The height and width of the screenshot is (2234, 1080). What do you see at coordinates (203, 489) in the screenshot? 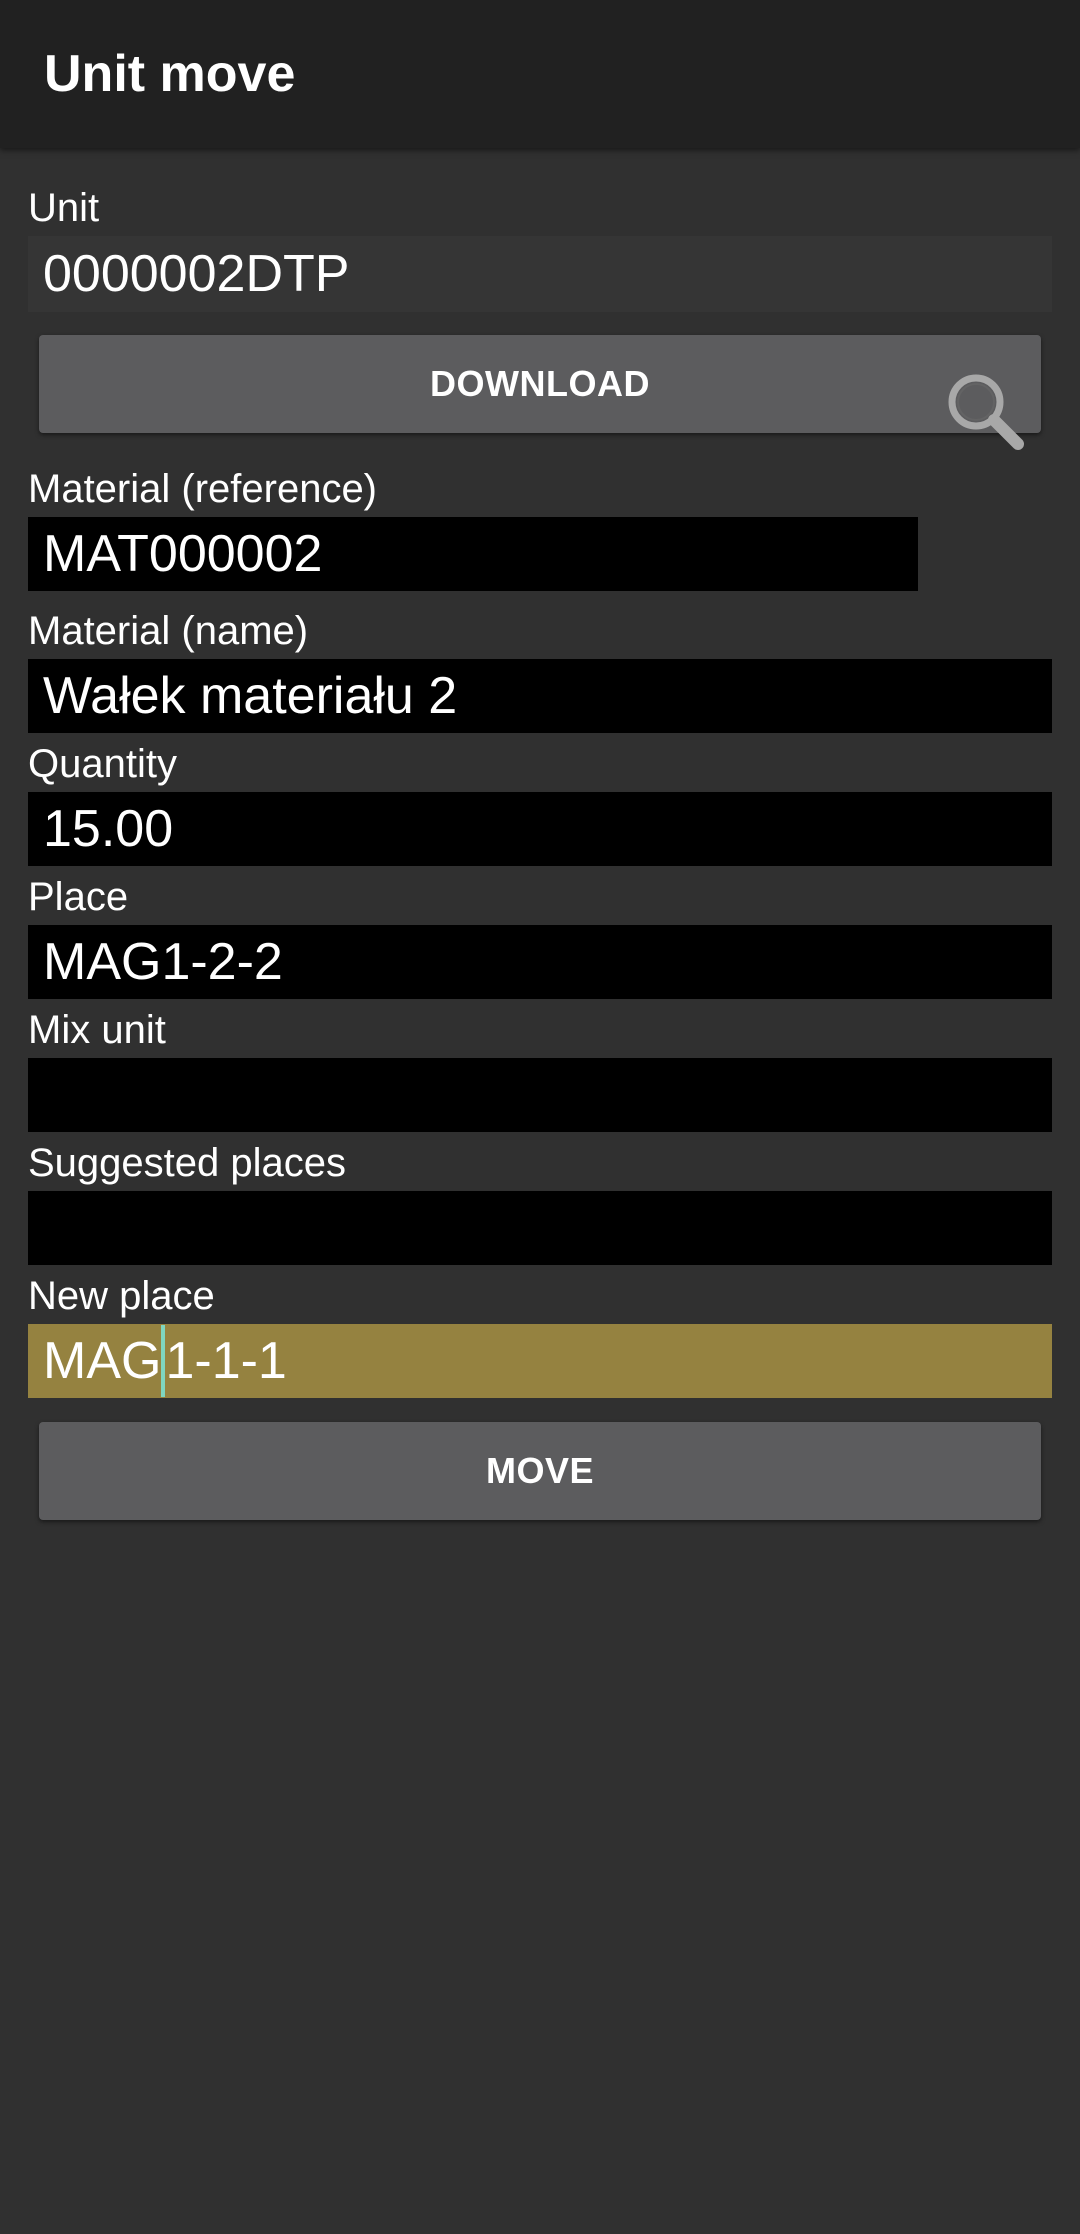
I see `material-reference-label: Material (reference)` at bounding box center [203, 489].